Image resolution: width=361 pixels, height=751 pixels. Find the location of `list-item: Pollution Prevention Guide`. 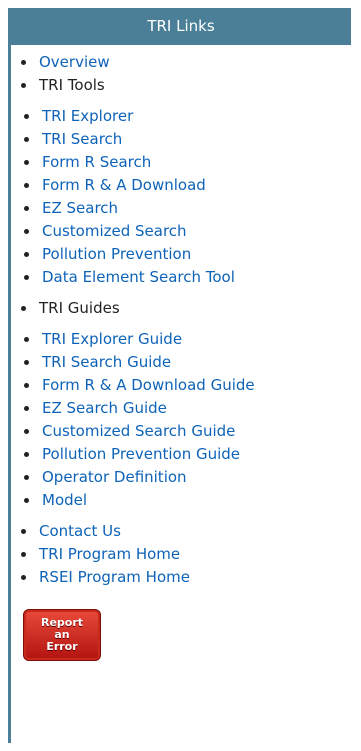

list-item: Pollution Prevention Guide is located at coordinates (187, 454).